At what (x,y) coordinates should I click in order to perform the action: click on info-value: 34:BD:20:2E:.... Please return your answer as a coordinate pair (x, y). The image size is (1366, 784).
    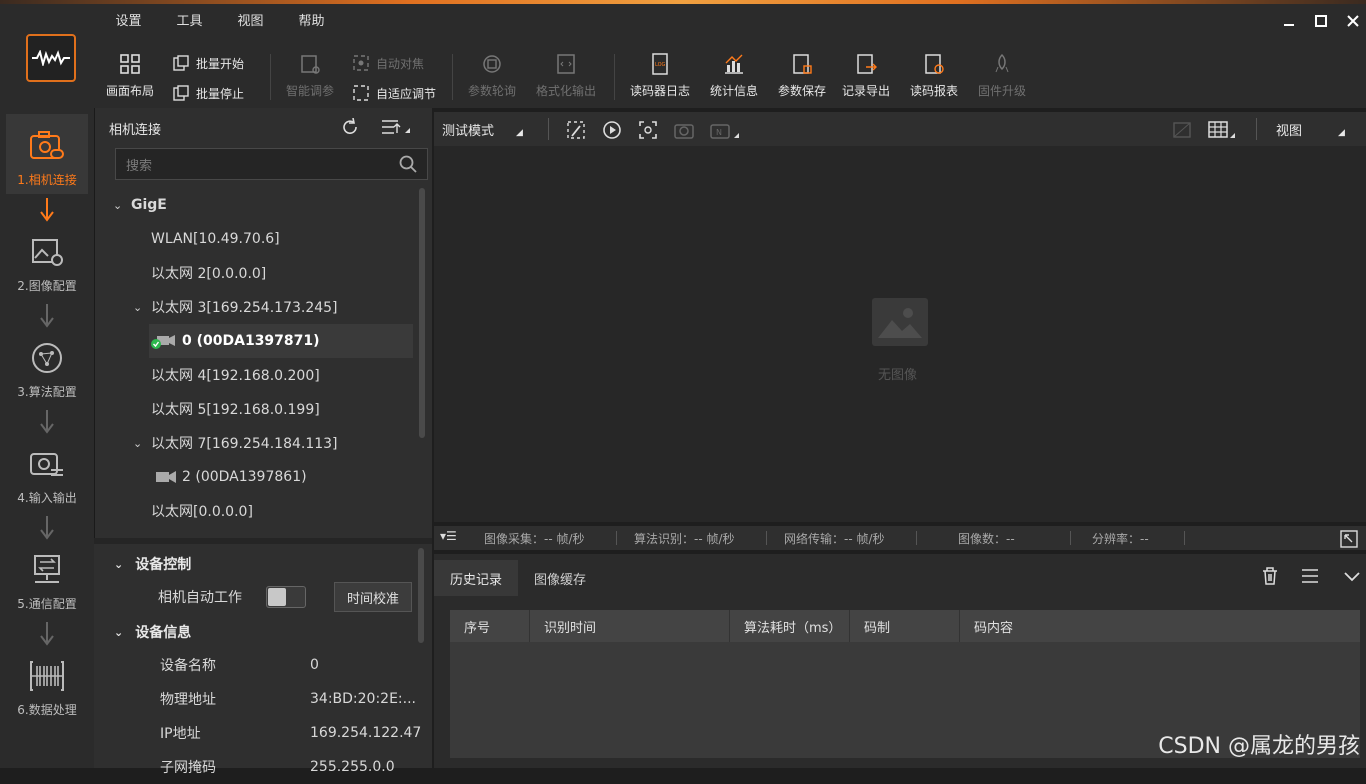
    Looking at the image, I should click on (363, 699).